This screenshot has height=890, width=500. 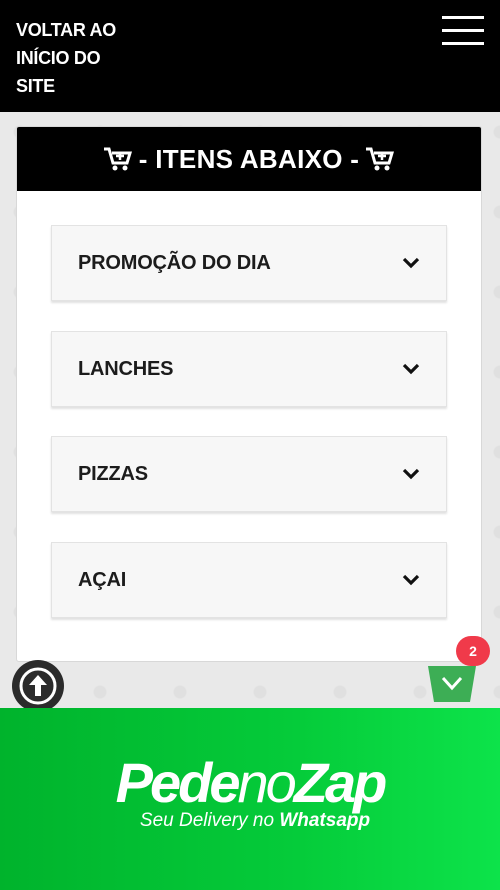 I want to click on category-promocao-do-dia: PROMOÇÃO DO DIA, so click(x=249, y=263).